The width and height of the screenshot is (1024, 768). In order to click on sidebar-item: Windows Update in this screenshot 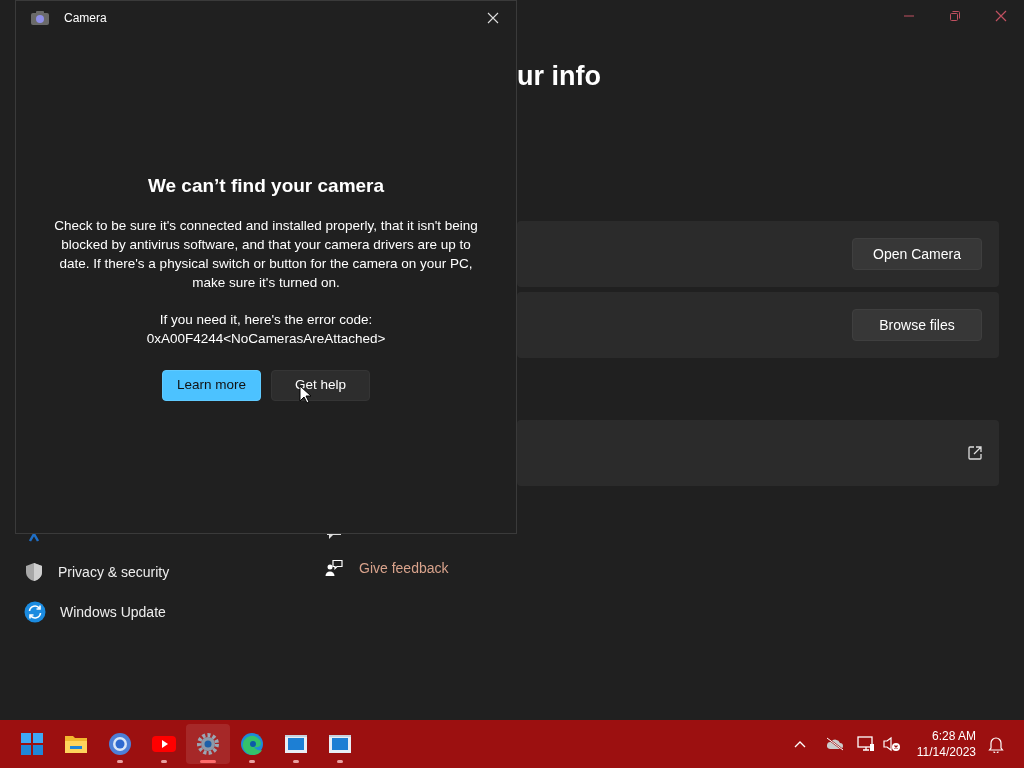, I will do `click(113, 612)`.